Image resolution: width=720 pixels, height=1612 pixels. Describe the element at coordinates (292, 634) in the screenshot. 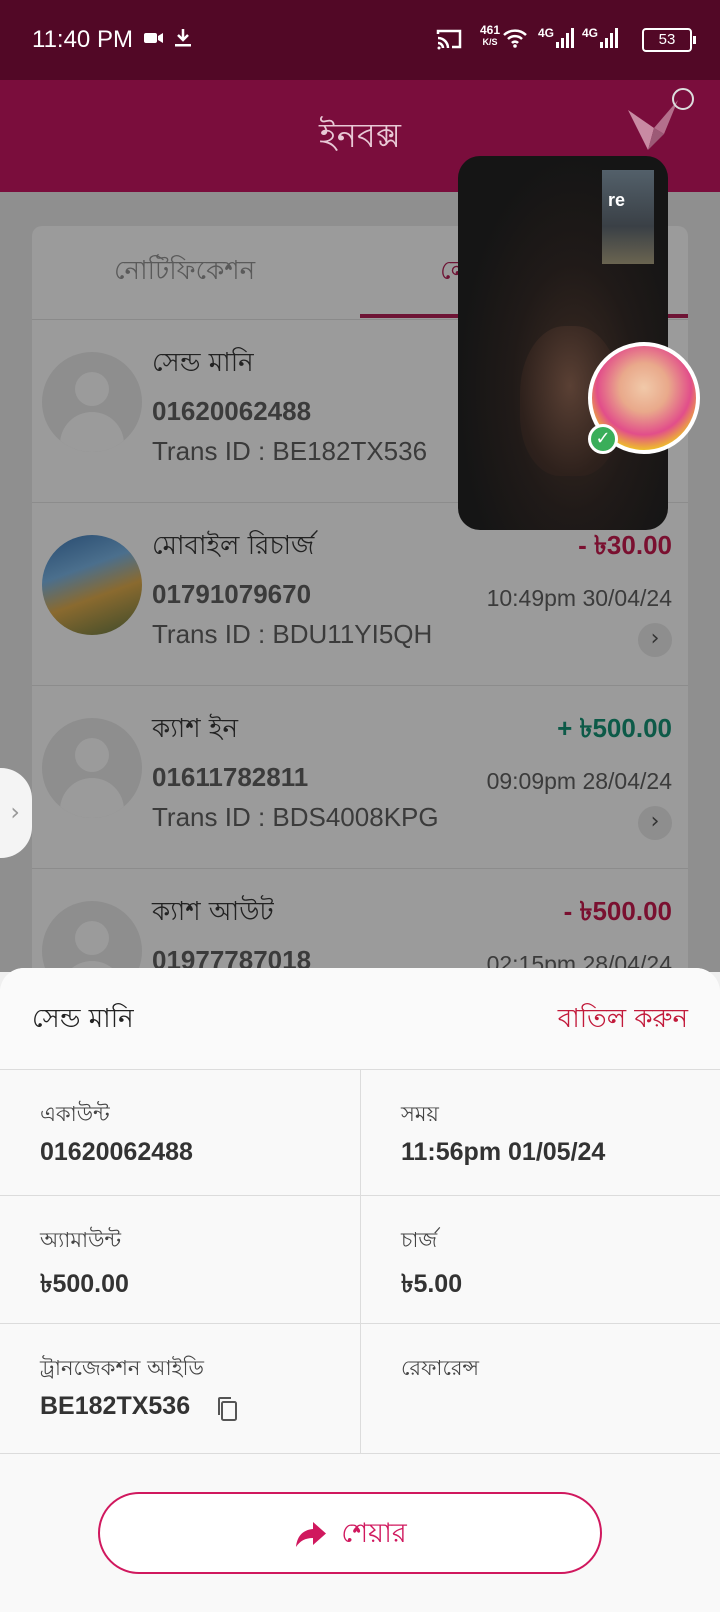

I see `transaction-id: Trans ID : BDU11YI5QH` at that location.